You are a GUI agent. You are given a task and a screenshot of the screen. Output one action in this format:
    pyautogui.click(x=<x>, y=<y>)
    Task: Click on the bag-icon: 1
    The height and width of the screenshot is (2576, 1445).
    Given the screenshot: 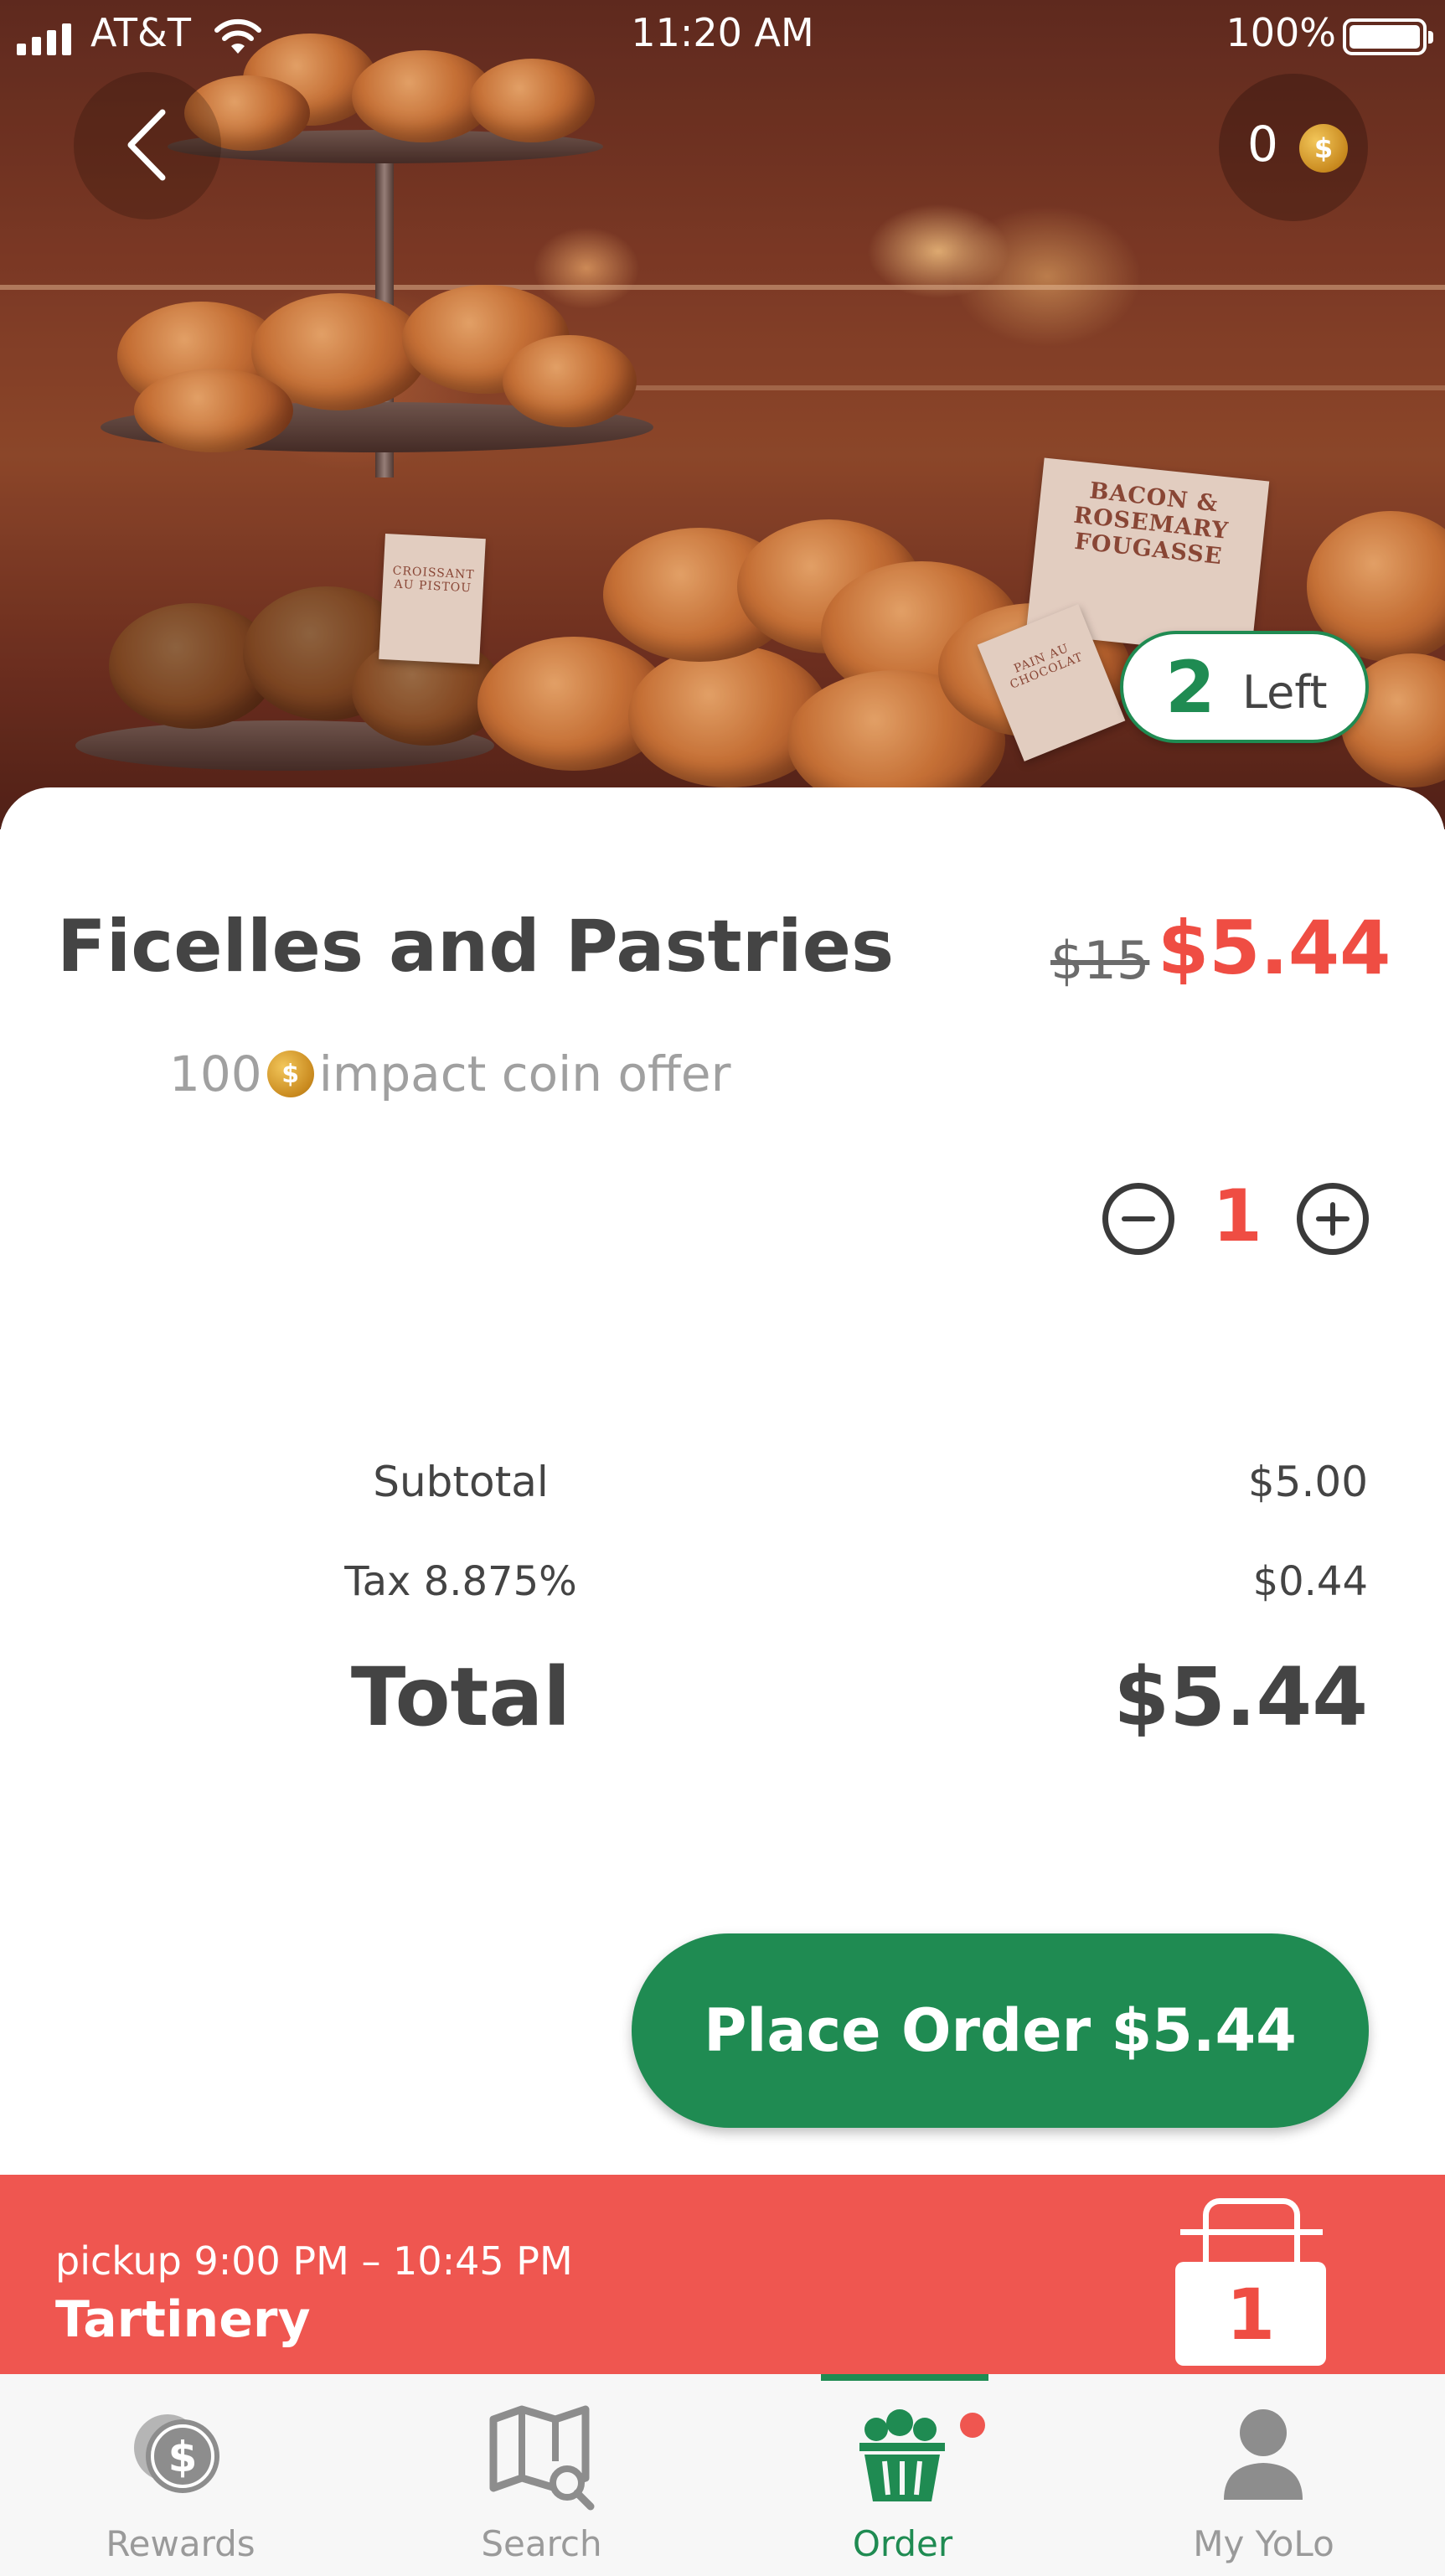 What is the action you would take?
    pyautogui.click(x=1251, y=2314)
    